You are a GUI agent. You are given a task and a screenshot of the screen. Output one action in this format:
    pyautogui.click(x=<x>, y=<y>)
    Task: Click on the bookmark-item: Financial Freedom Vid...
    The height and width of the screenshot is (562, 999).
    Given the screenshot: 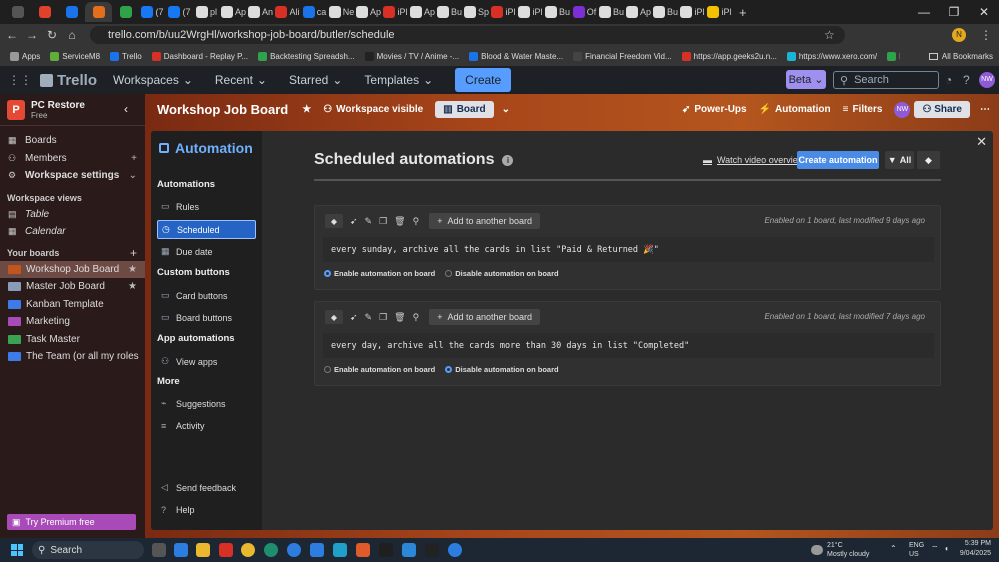 What is the action you would take?
    pyautogui.click(x=622, y=56)
    